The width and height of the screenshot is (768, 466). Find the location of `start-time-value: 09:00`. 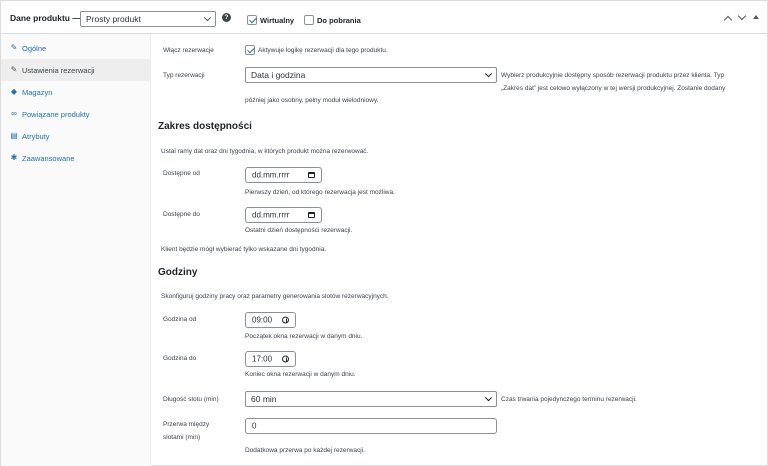

start-time-value: 09:00 is located at coordinates (262, 320).